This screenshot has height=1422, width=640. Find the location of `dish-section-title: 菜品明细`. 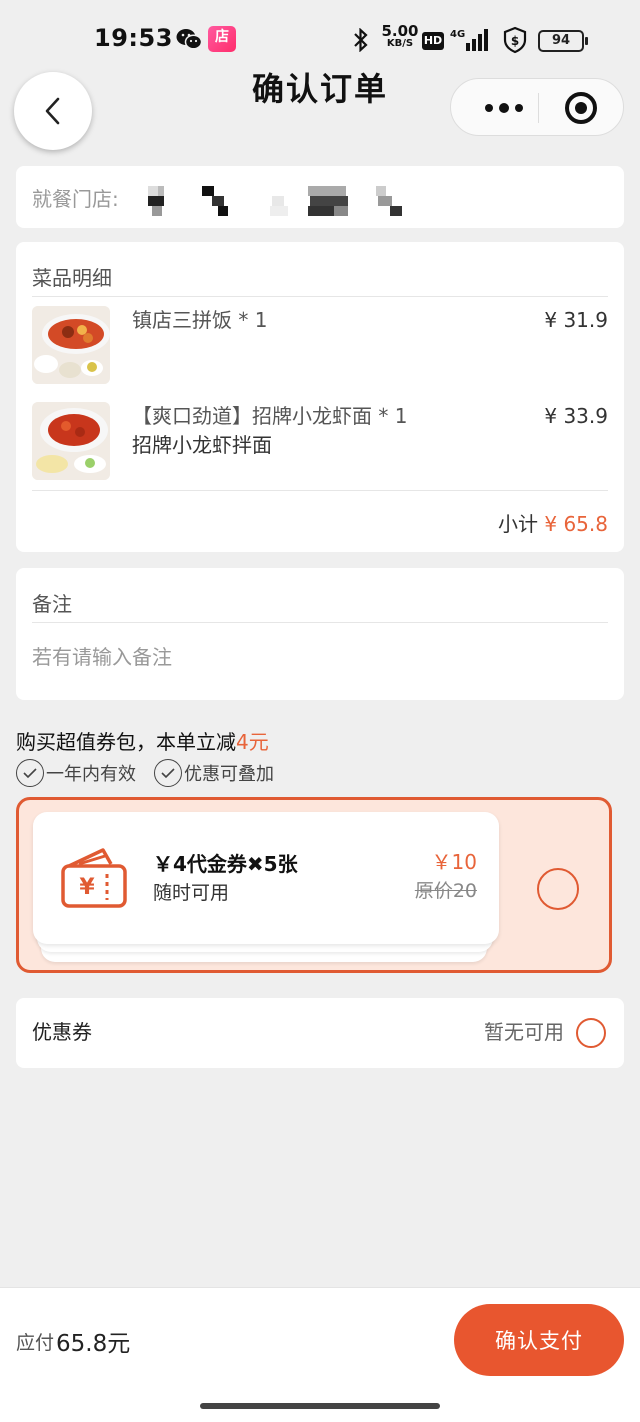

dish-section-title: 菜品明细 is located at coordinates (72, 278).